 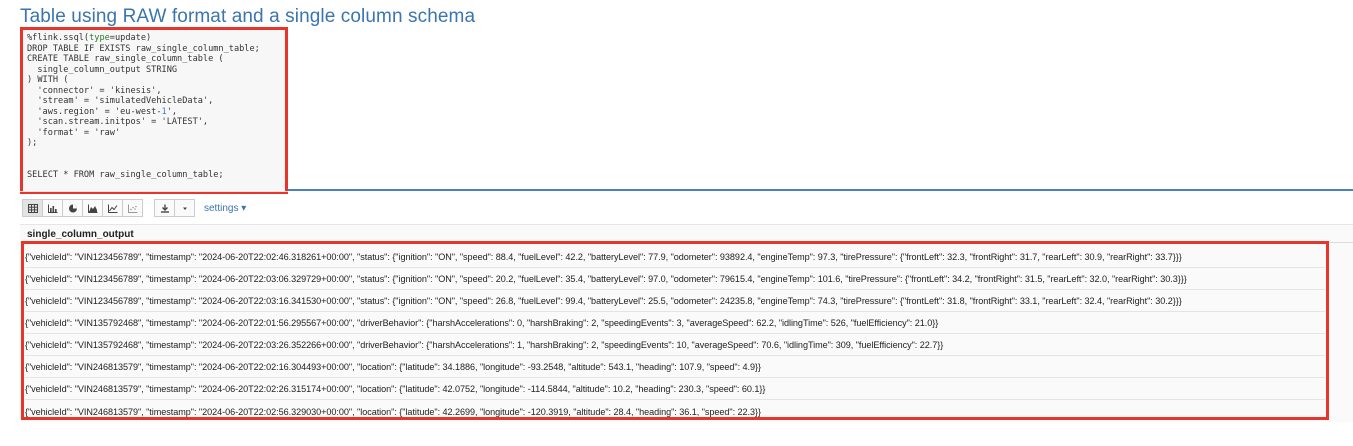 I want to click on table-icon, so click(x=32, y=208).